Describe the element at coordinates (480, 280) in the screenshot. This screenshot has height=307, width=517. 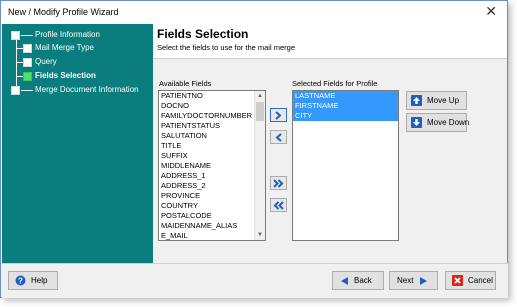
I see `cancel-label: Cancel` at that location.